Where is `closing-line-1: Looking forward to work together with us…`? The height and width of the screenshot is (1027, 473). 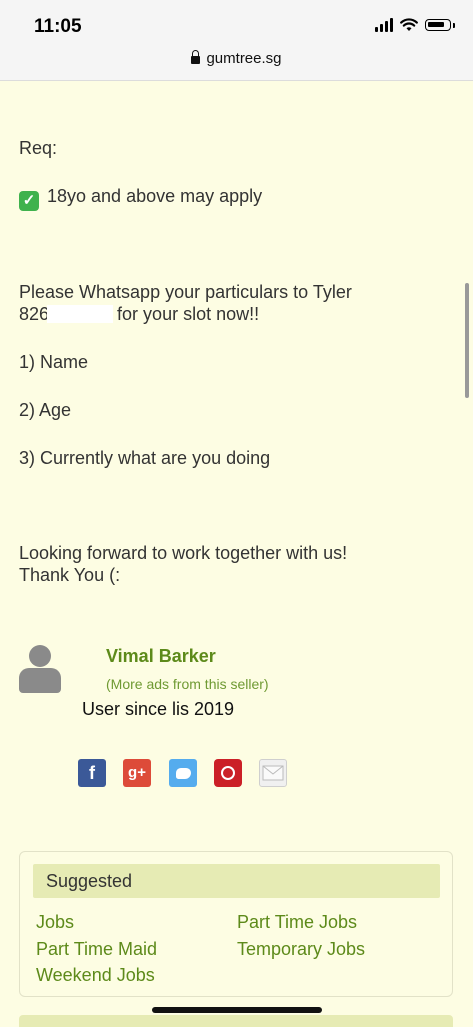 closing-line-1: Looking forward to work together with us… is located at coordinates (183, 553).